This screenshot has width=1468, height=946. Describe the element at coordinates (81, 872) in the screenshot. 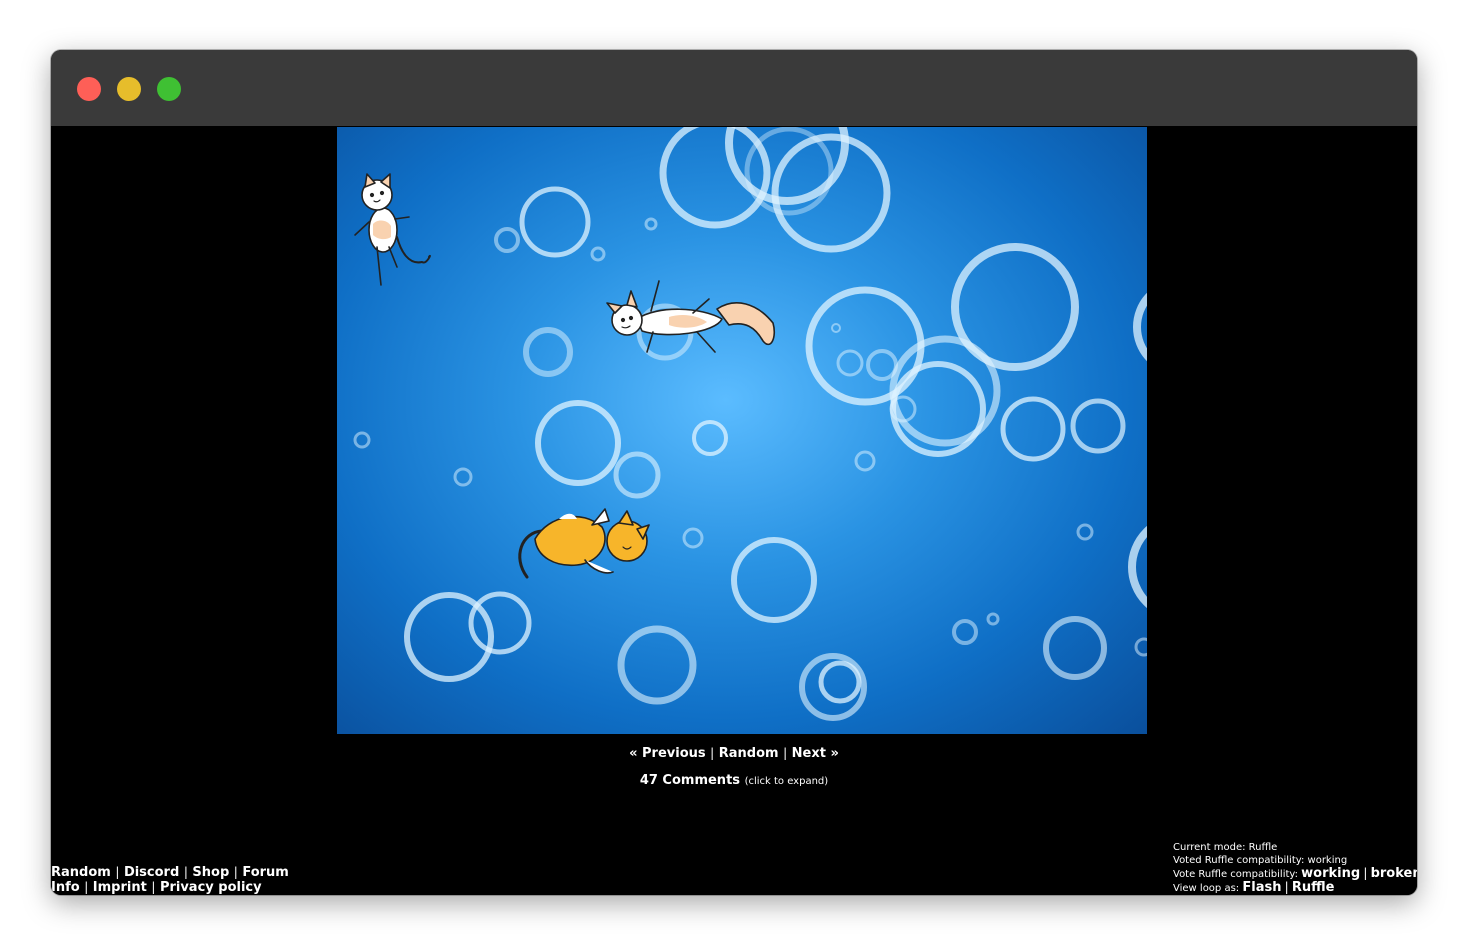

I see `footer-random-link: Random` at that location.